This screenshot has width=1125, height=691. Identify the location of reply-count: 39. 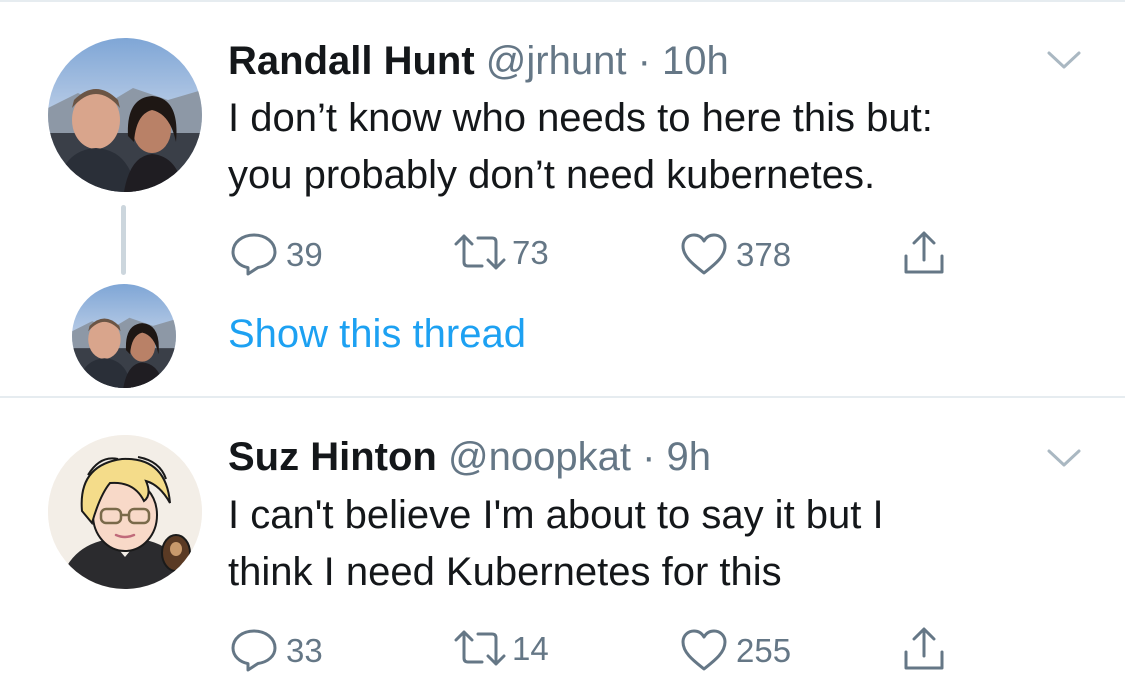
(304, 254).